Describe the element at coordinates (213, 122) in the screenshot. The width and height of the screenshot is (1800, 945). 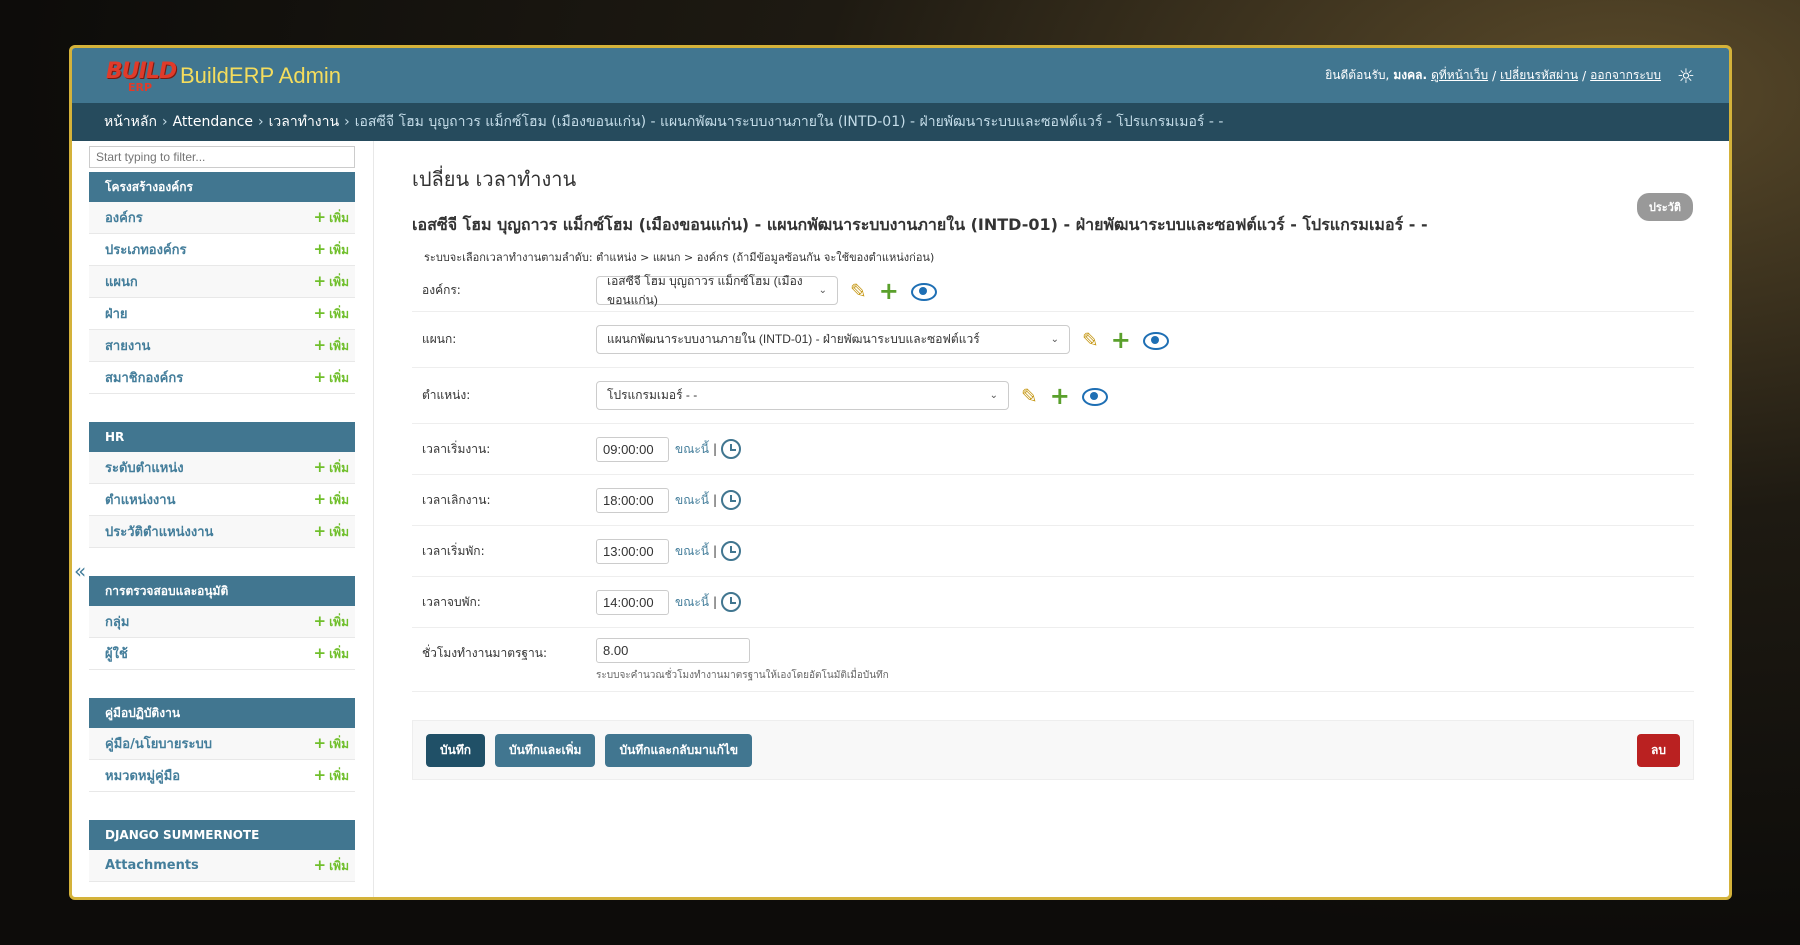
I see `breadcrumb-app: Attendance` at that location.